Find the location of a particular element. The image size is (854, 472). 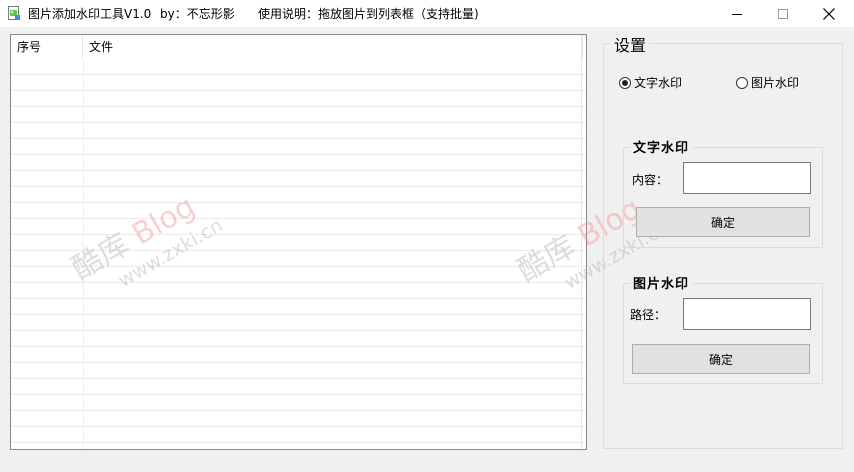

radio-image-watermark-label: 图片水印 is located at coordinates (775, 83).